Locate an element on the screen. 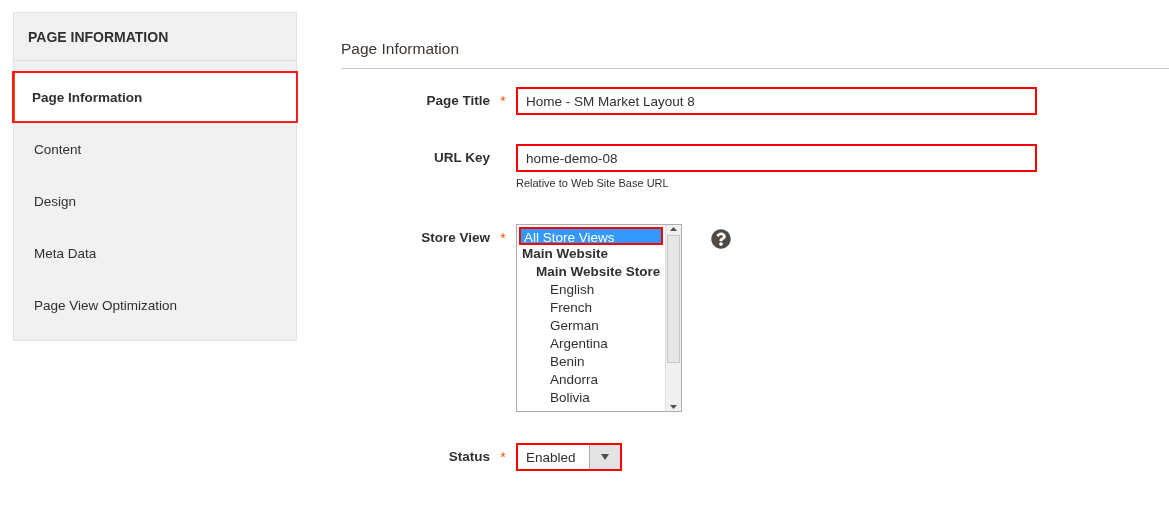  list-option: Bolivia is located at coordinates (591, 398).